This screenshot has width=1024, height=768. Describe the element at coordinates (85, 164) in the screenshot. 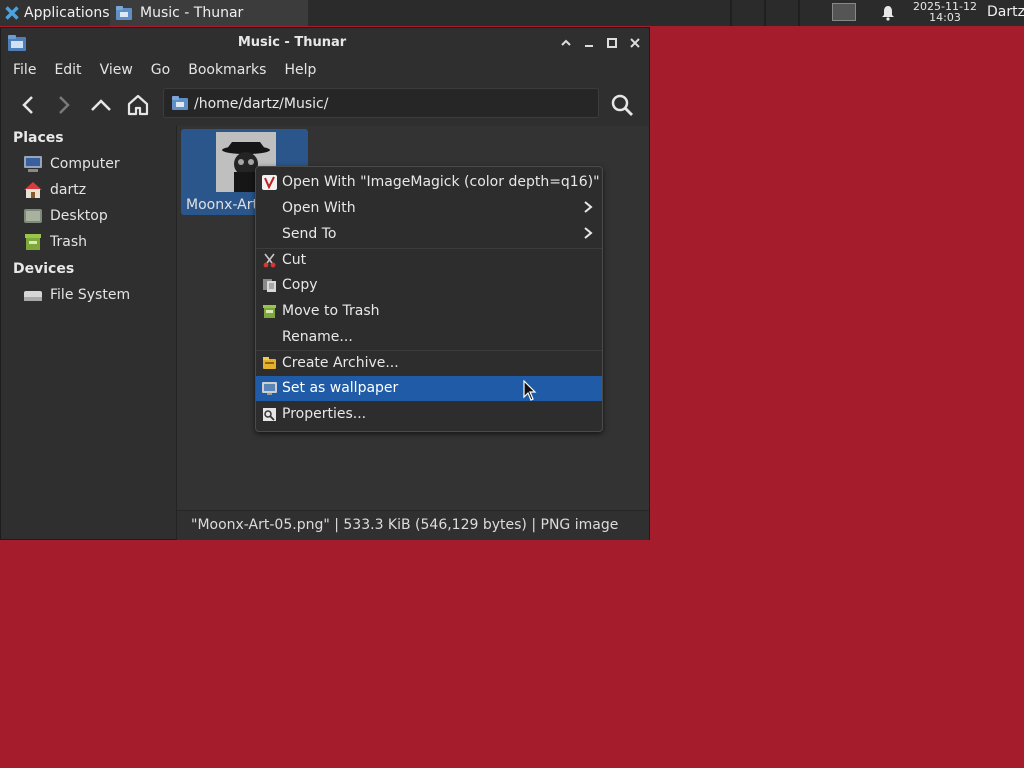

I see `sidebar-item-label: Computer` at that location.